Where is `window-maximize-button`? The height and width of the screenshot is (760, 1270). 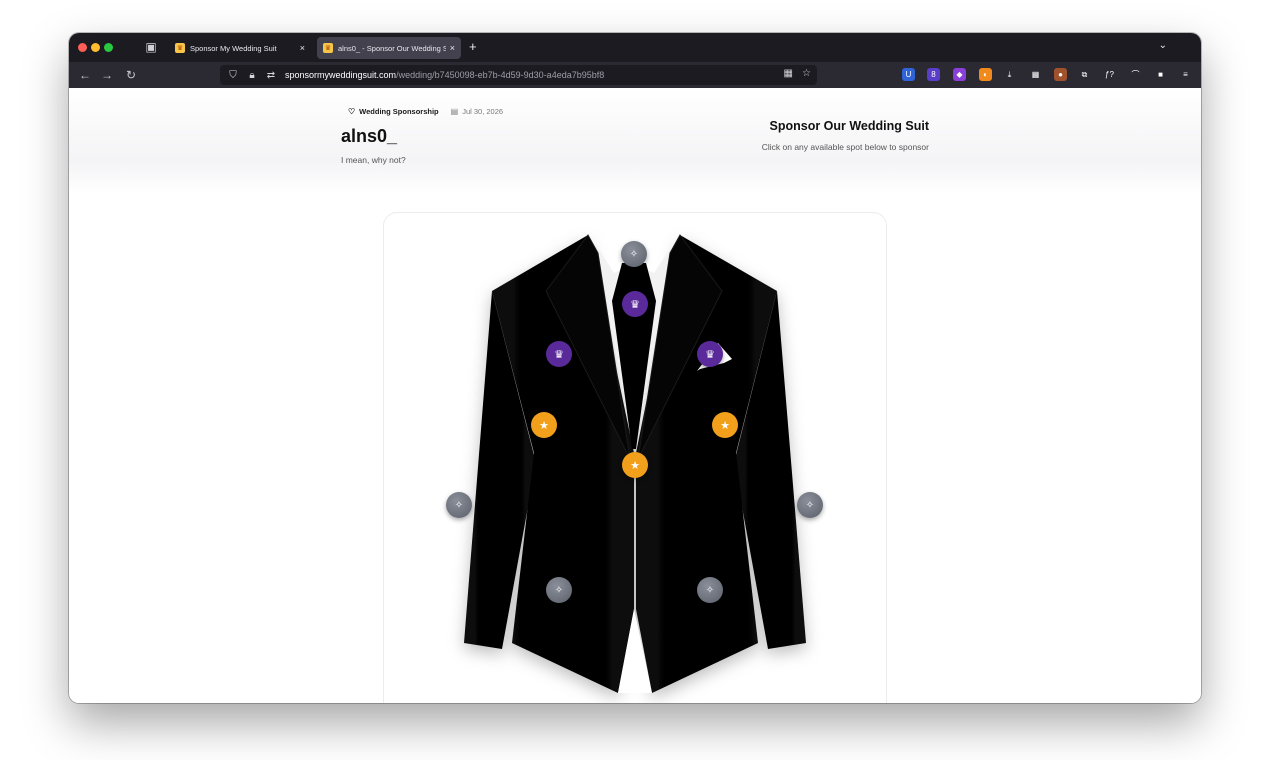
window-maximize-button is located at coordinates (108, 47).